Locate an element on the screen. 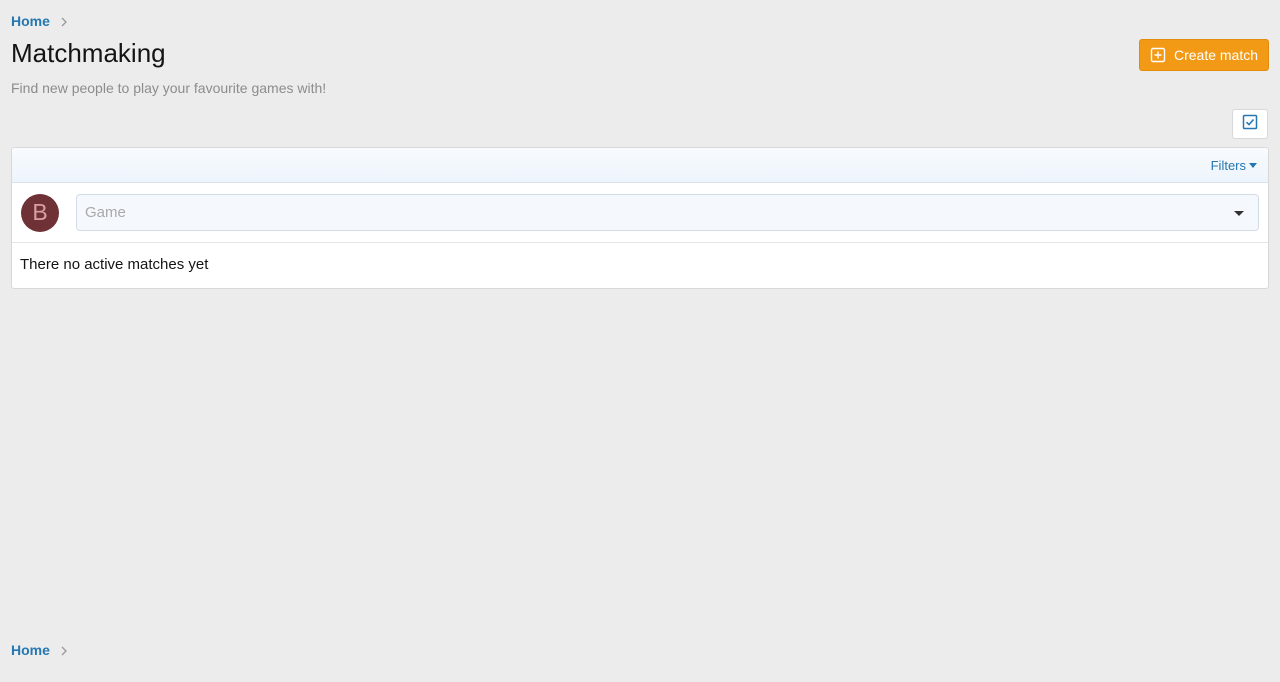  checkbox-checked-icon is located at coordinates (1250, 124).